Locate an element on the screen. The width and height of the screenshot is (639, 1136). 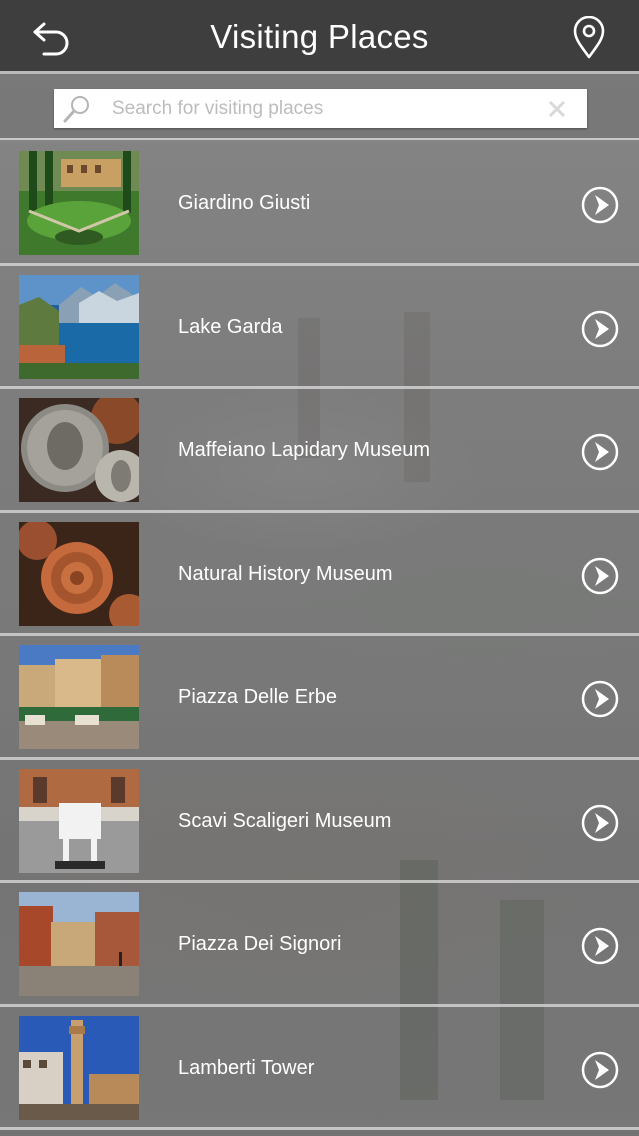
search-input is located at coordinates (322, 108).